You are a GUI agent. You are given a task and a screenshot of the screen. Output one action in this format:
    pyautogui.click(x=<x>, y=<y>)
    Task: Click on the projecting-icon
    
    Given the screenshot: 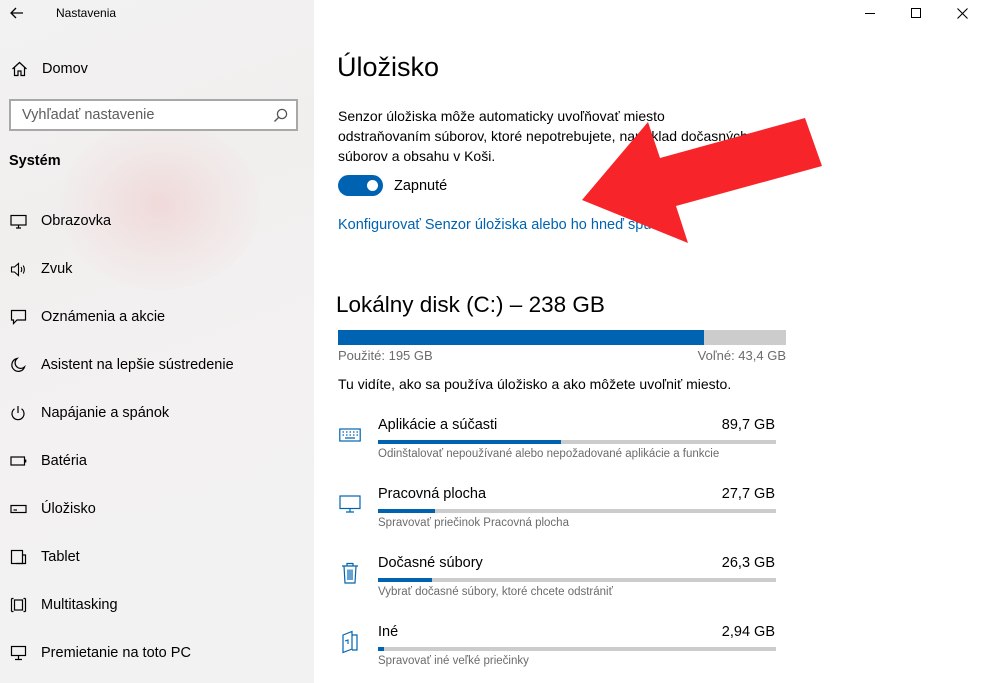 What is the action you would take?
    pyautogui.click(x=18, y=653)
    